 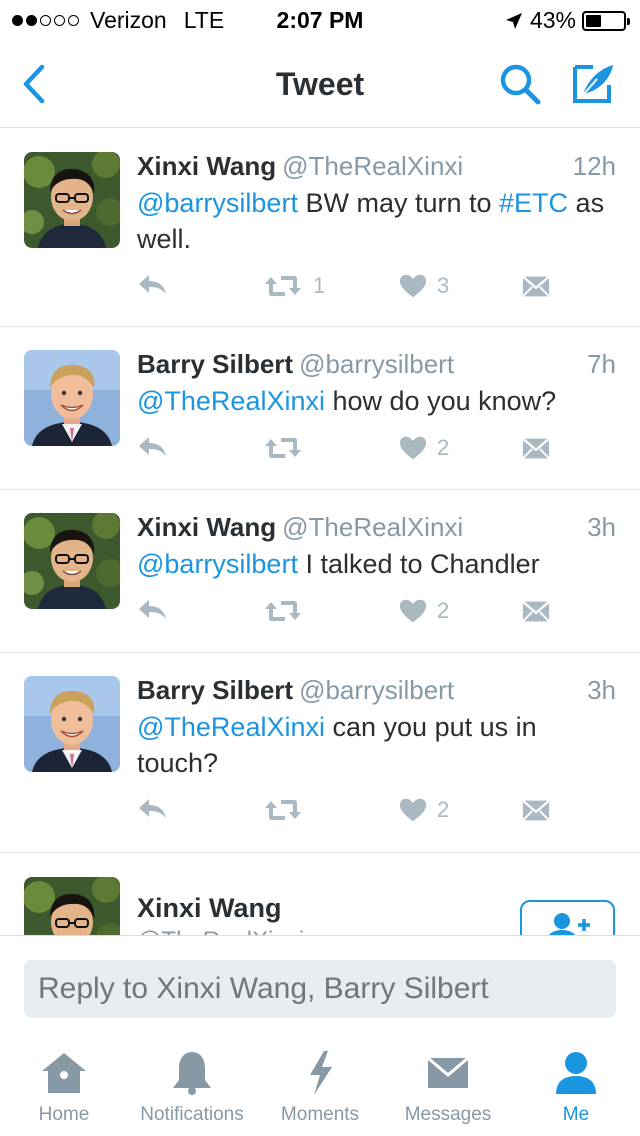 I want to click on follow-button, so click(x=567, y=917).